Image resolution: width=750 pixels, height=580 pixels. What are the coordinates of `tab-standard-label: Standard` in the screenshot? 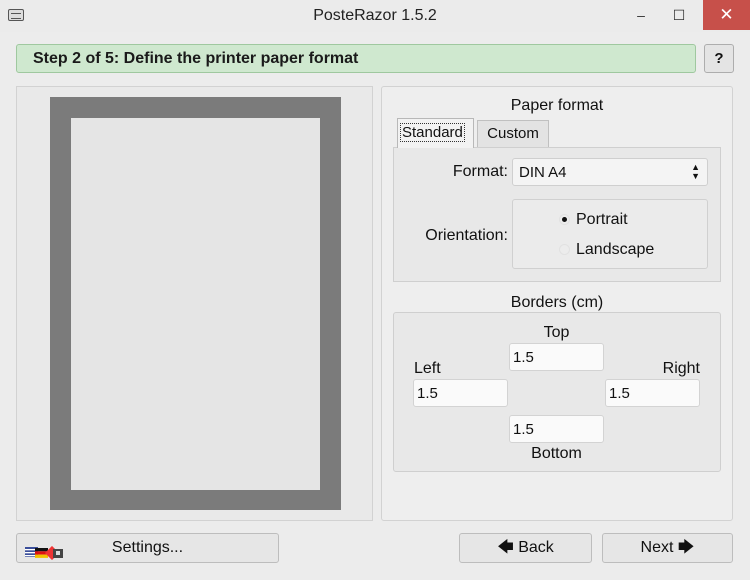 It's located at (432, 132).